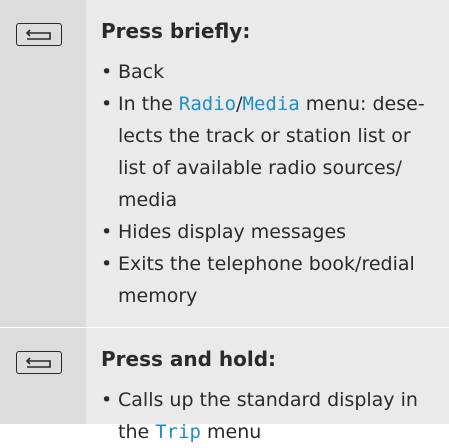  I want to click on bullet-text: menu, so click(231, 432).